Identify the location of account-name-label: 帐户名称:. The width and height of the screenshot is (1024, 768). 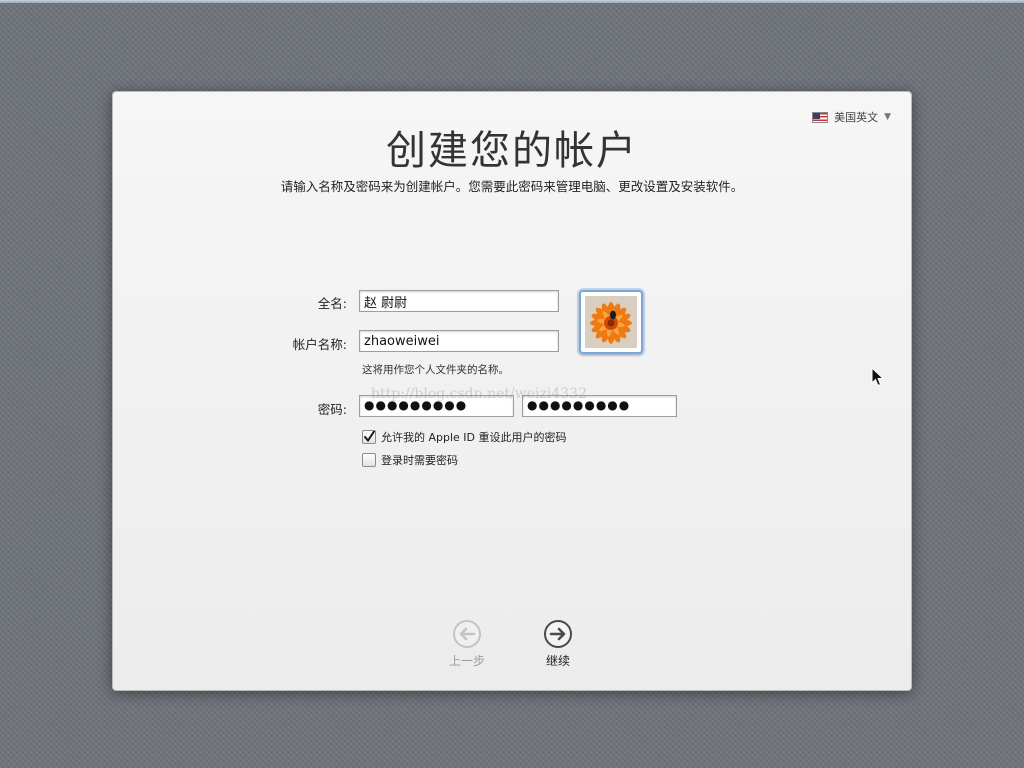
(319, 344).